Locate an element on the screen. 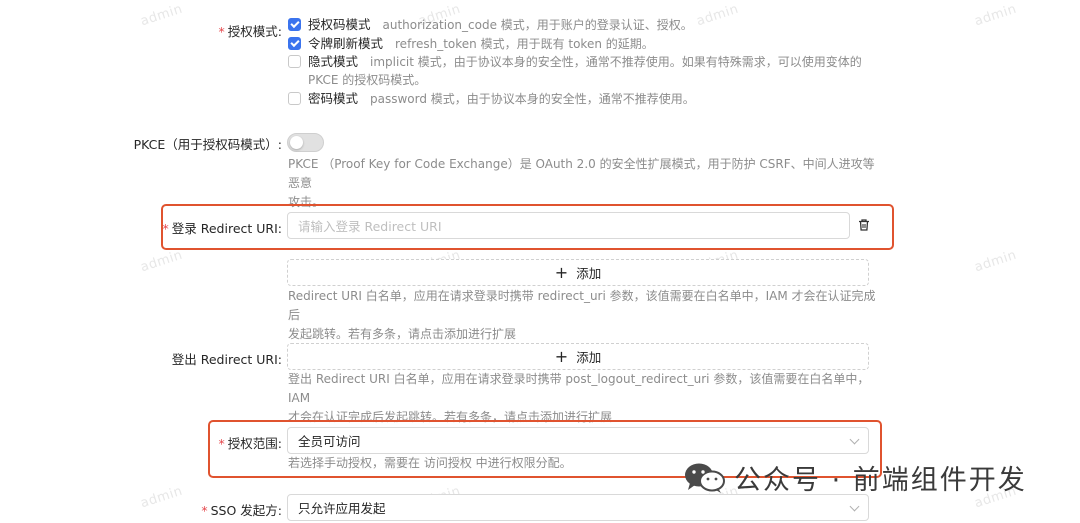 This screenshot has width=1080, height=523. scope-label-text: 授权范围: is located at coordinates (254, 443).